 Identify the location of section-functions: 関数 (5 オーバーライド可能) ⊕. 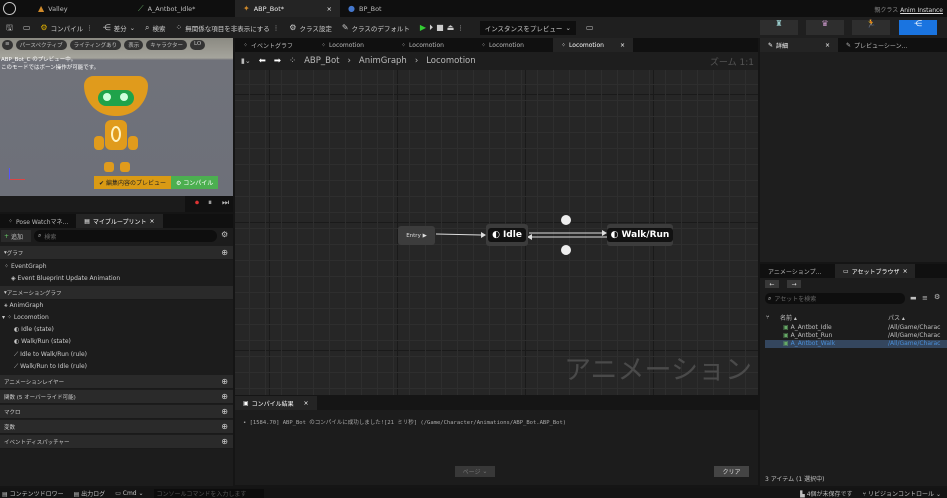
(116, 397).